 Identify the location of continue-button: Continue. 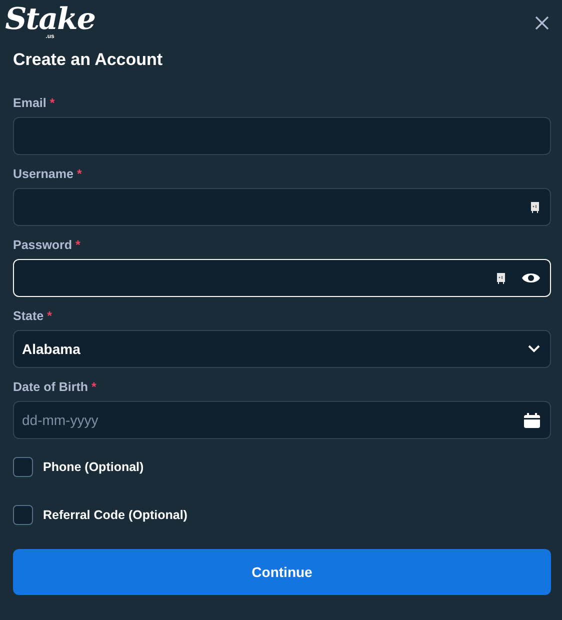
(282, 572).